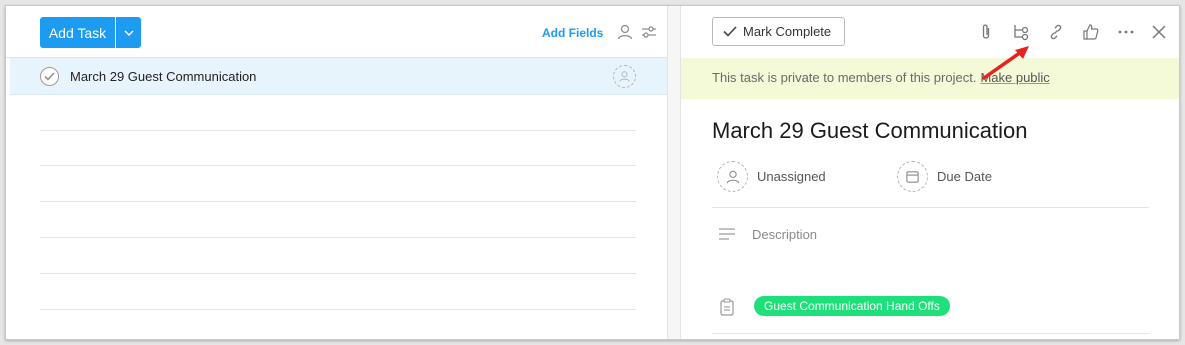 The width and height of the screenshot is (1185, 345). What do you see at coordinates (572, 33) in the screenshot?
I see `add-fields-link: Add Fields` at bounding box center [572, 33].